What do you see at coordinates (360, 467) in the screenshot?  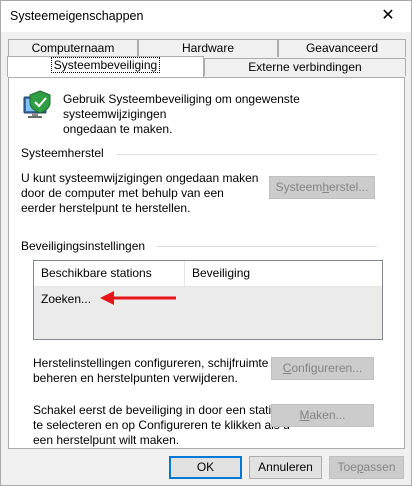 I see `button-accelerator: p` at bounding box center [360, 467].